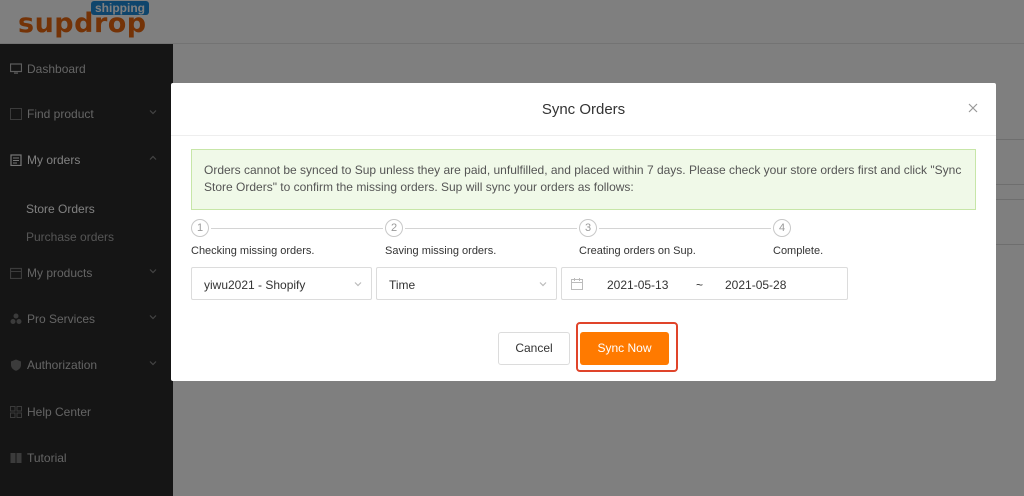 Image resolution: width=1024 pixels, height=496 pixels. I want to click on end-date: 2021-05-28, so click(755, 285).